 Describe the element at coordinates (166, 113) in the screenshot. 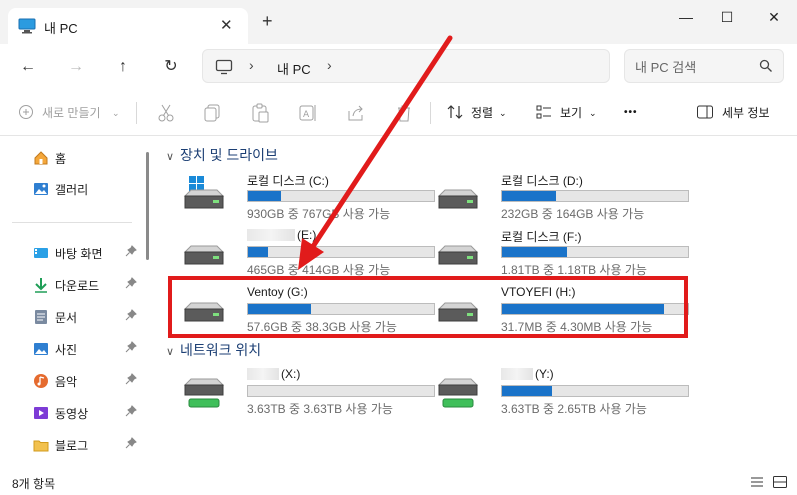

I see `cut-icon` at that location.